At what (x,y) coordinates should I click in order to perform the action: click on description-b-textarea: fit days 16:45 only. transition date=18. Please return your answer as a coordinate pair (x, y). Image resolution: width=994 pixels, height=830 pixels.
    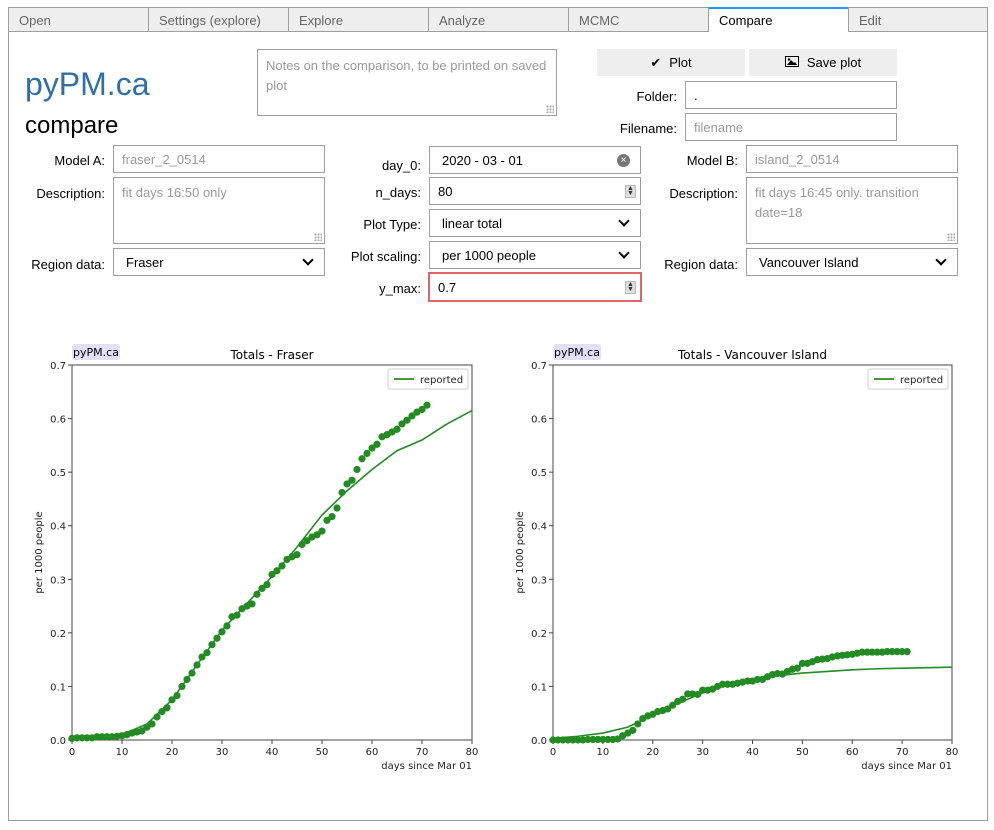
    Looking at the image, I should click on (852, 210).